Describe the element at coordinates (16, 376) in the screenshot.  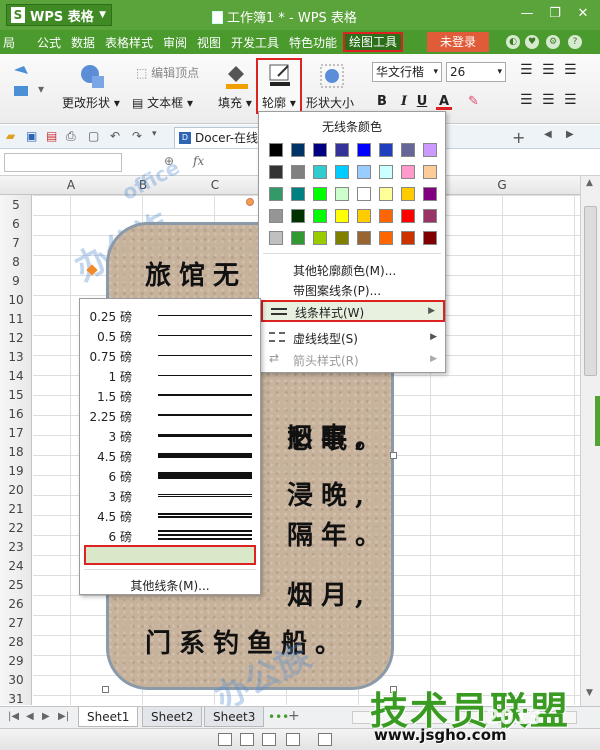
I see `row-header: 14` at that location.